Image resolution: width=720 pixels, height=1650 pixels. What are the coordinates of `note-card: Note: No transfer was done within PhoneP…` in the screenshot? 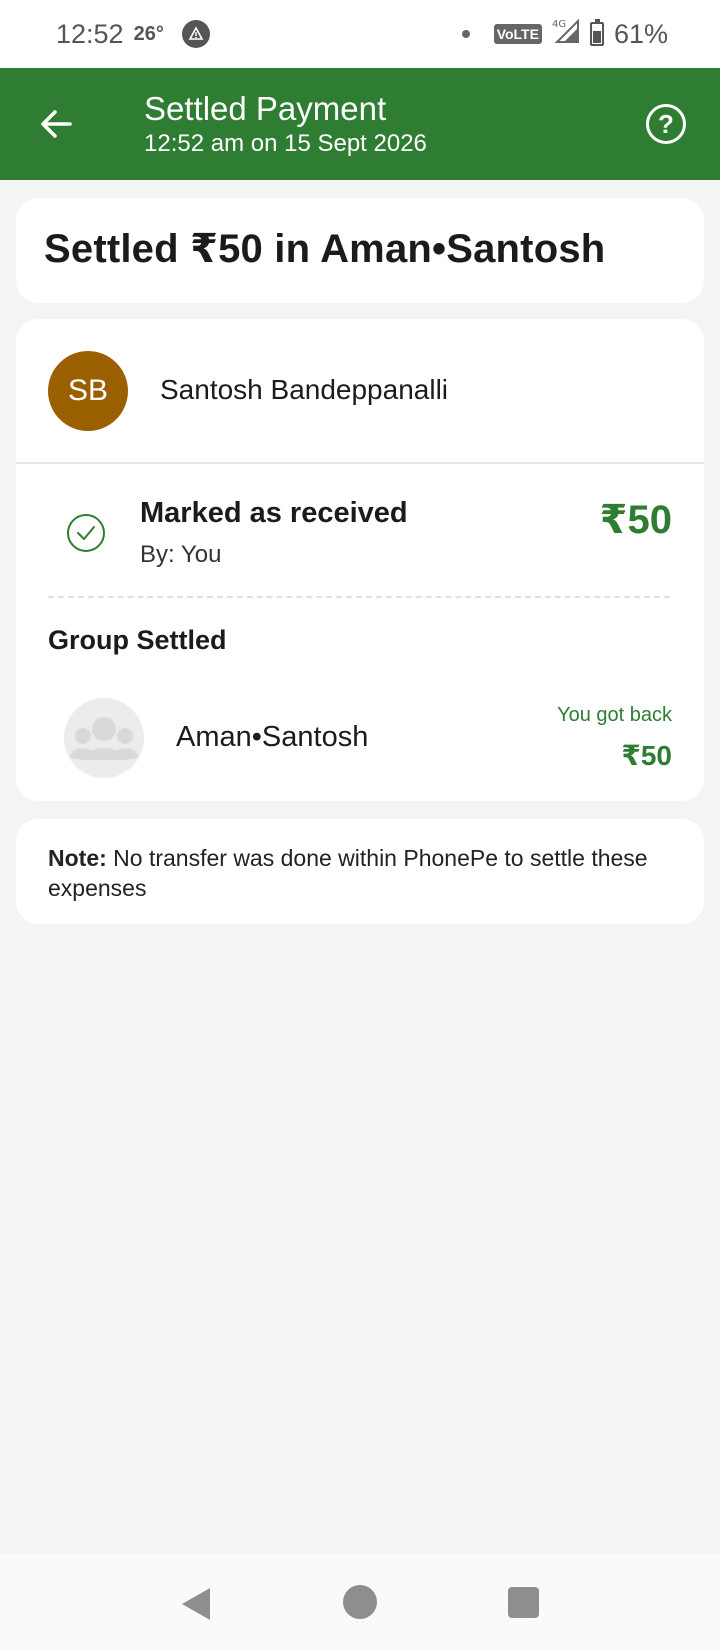 It's located at (360, 871).